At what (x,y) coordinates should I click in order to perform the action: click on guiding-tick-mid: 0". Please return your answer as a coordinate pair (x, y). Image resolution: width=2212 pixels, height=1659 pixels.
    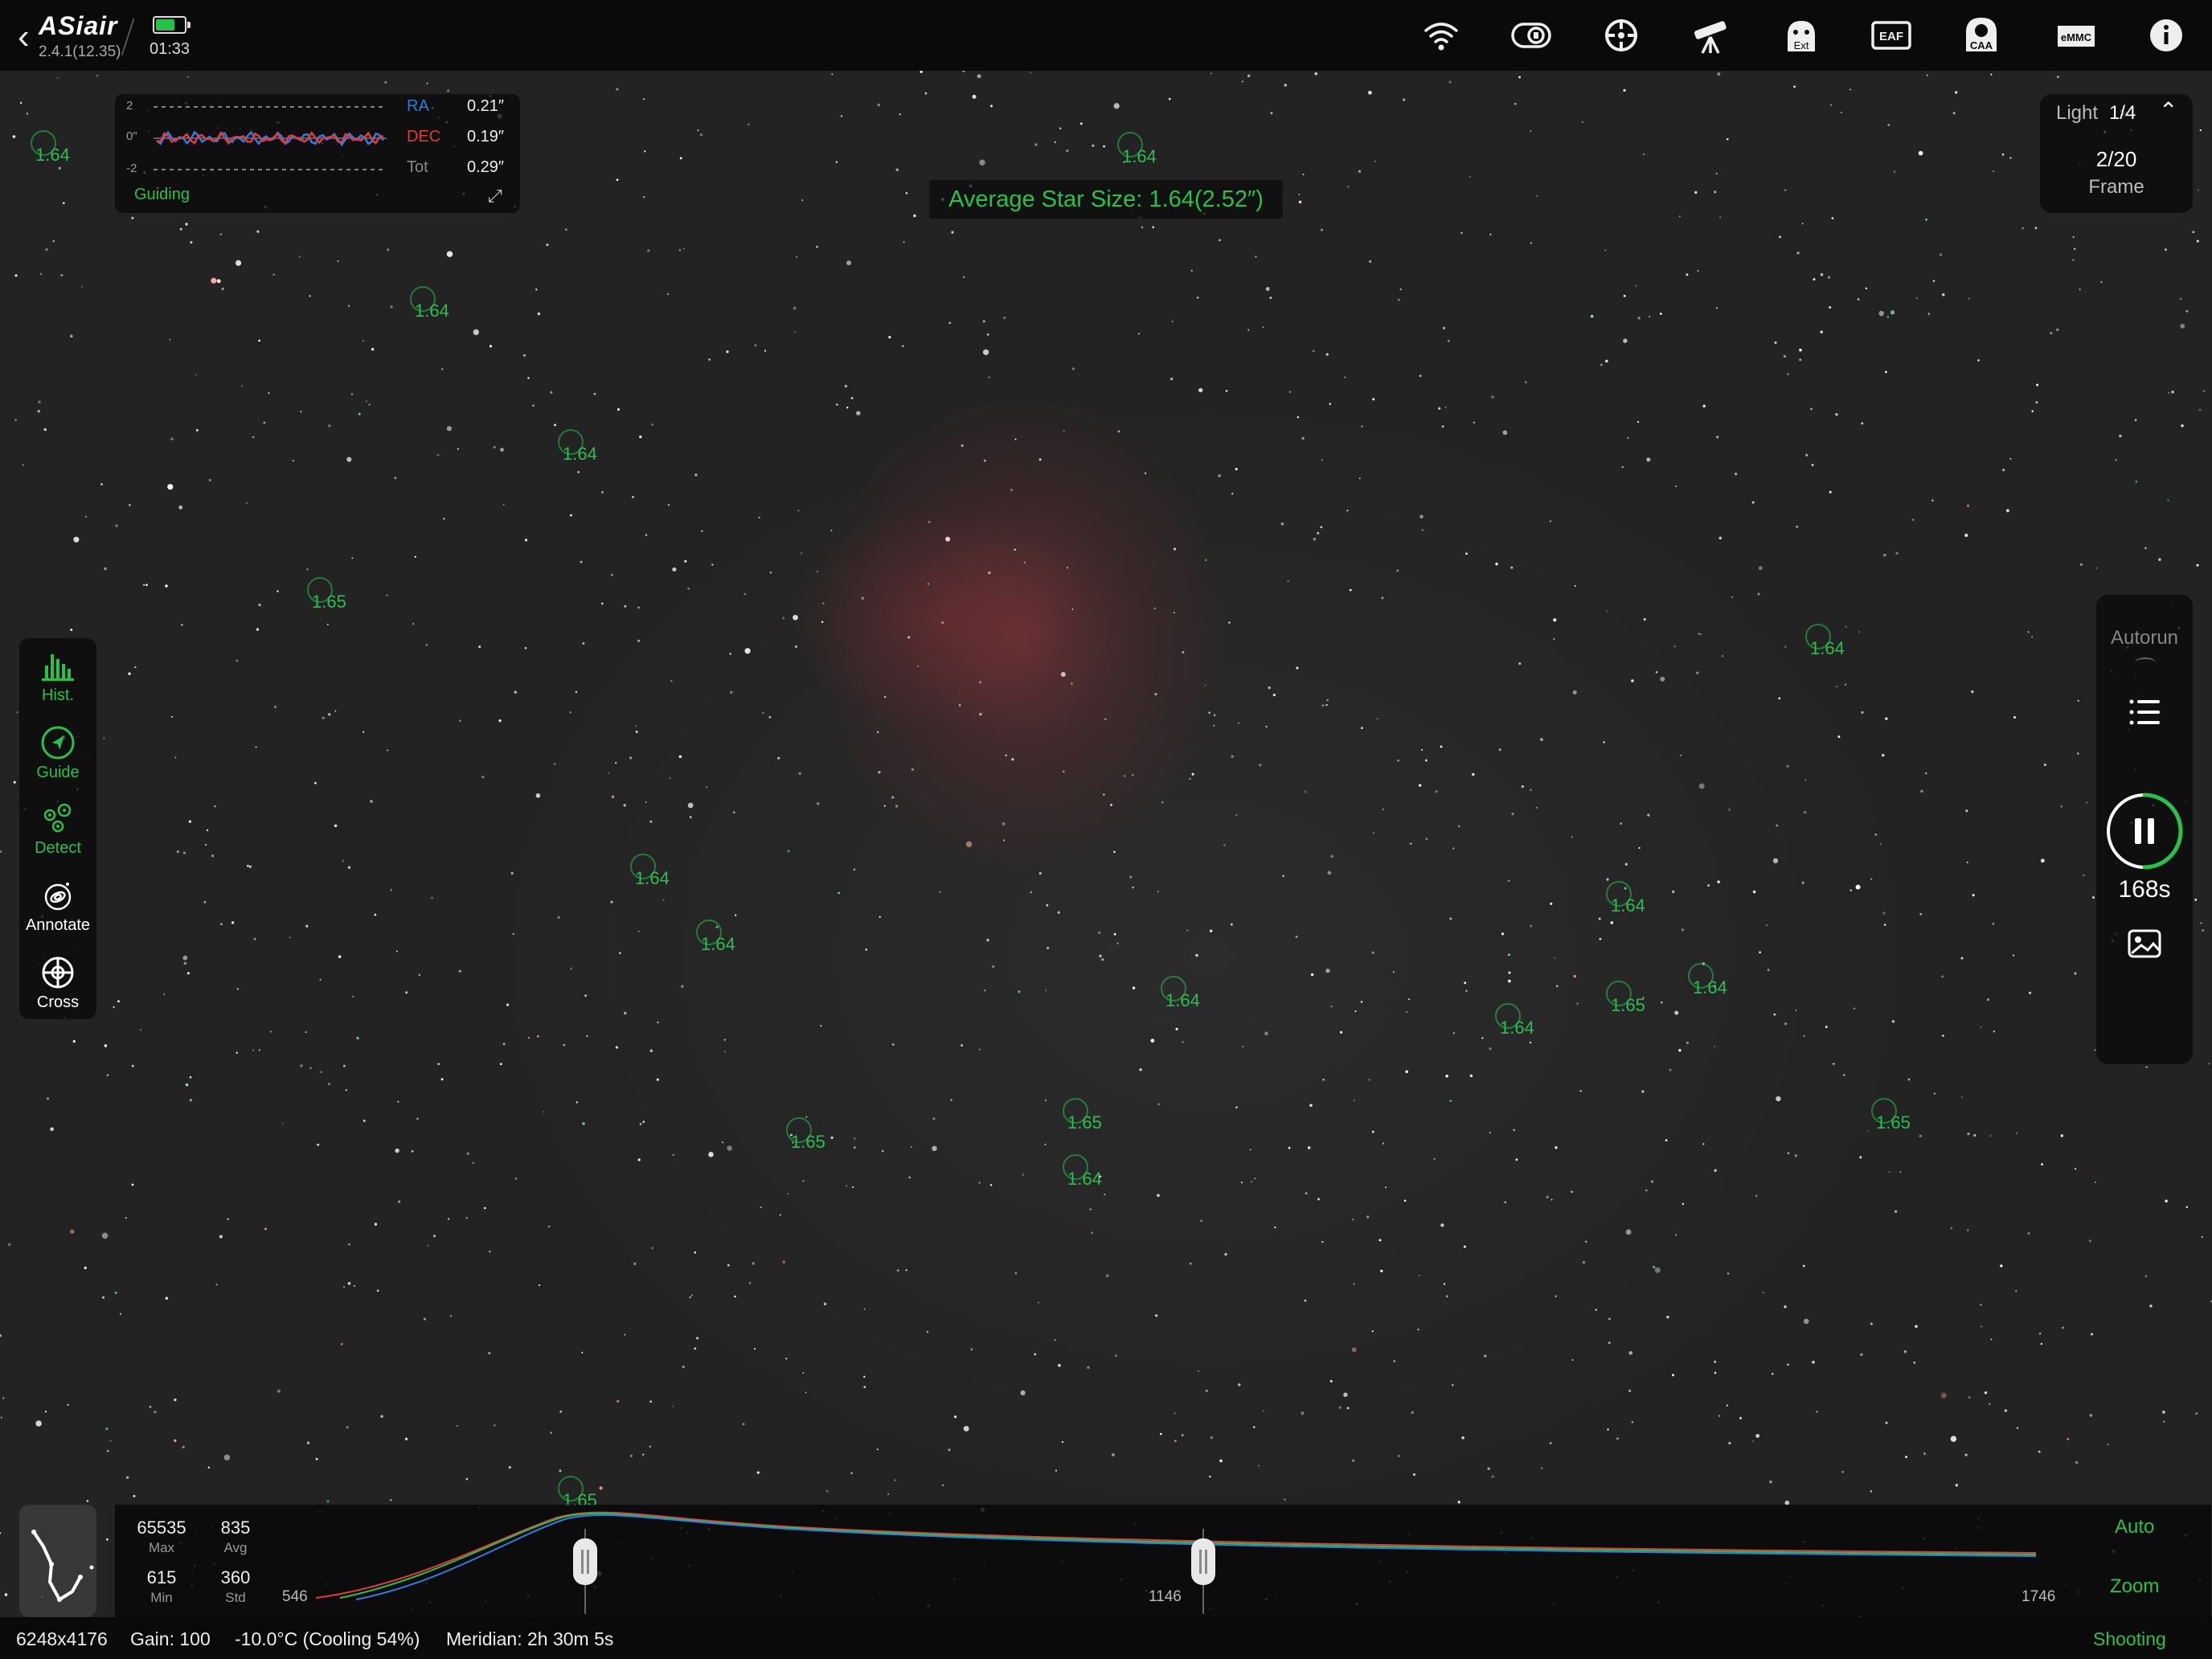
    Looking at the image, I should click on (131, 136).